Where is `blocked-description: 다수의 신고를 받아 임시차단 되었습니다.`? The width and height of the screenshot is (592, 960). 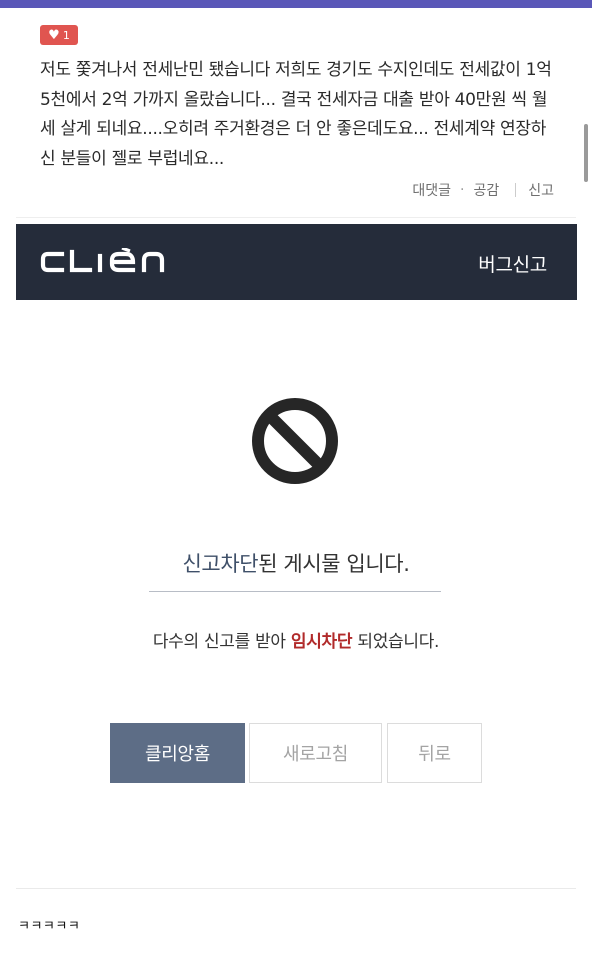 blocked-description: 다수의 신고를 받아 임시차단 되었습니다. is located at coordinates (296, 639).